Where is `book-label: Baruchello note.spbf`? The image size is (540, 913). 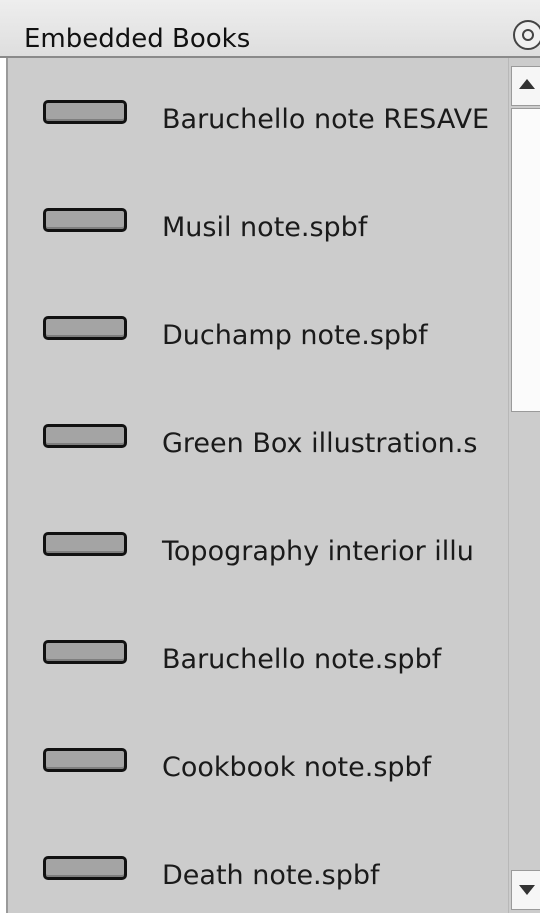 book-label: Baruchello note.spbf is located at coordinates (302, 659).